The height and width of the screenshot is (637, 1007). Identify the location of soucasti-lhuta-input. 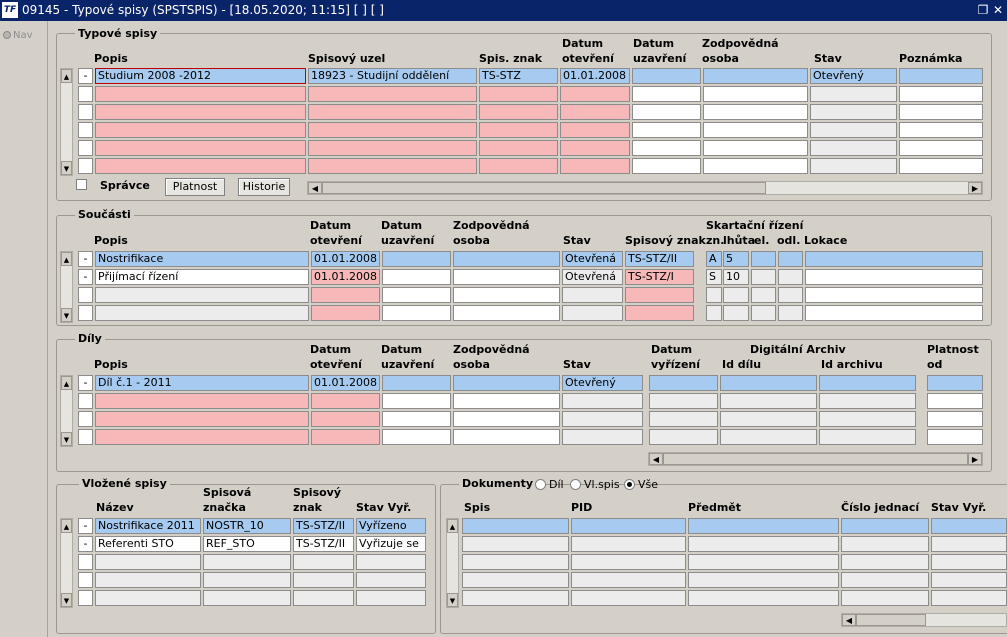
(736, 313).